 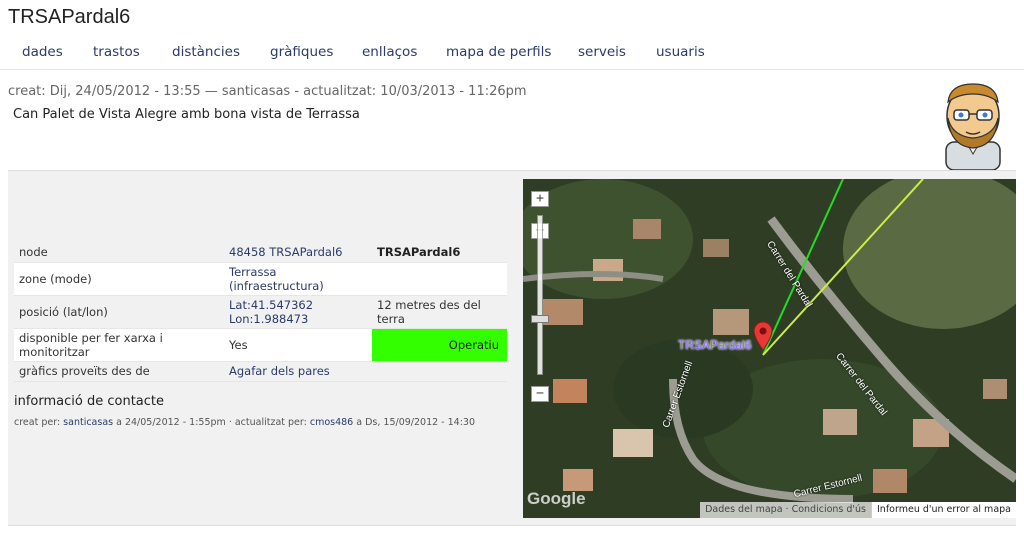 What do you see at coordinates (206, 52) in the screenshot?
I see `nav-item-distancies: distàncies` at bounding box center [206, 52].